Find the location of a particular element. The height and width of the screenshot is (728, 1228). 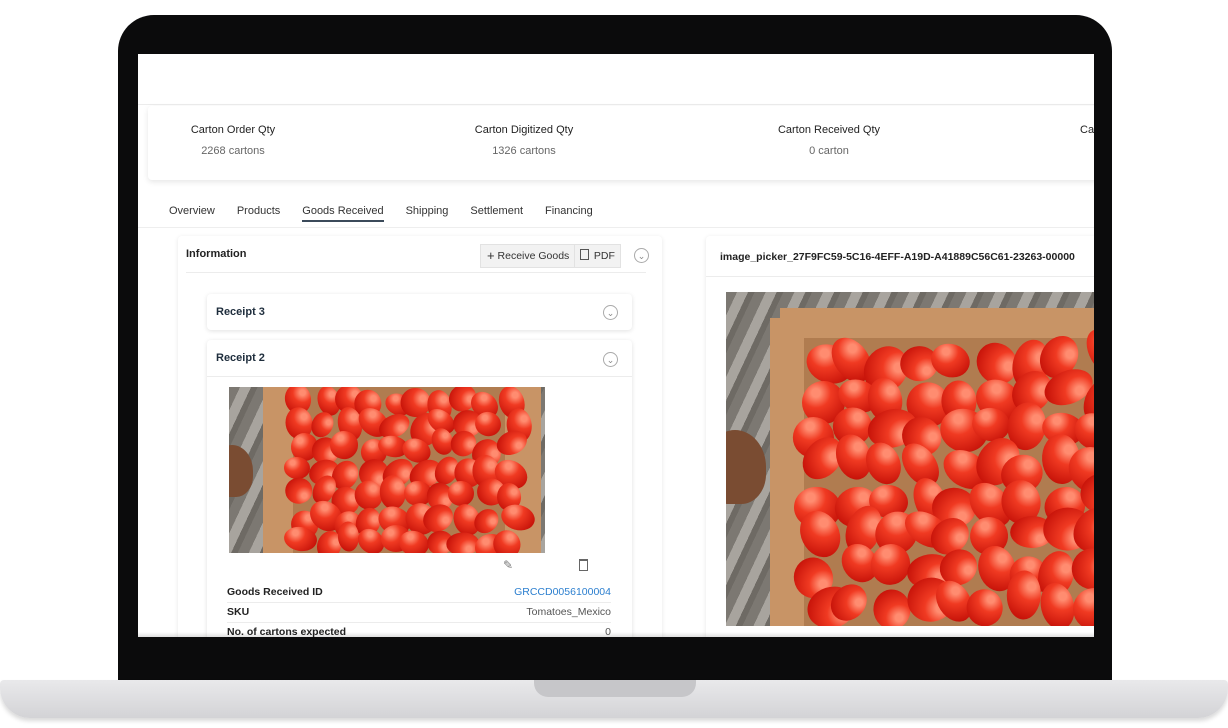

summary-value: 2268 cartons is located at coordinates (233, 151).